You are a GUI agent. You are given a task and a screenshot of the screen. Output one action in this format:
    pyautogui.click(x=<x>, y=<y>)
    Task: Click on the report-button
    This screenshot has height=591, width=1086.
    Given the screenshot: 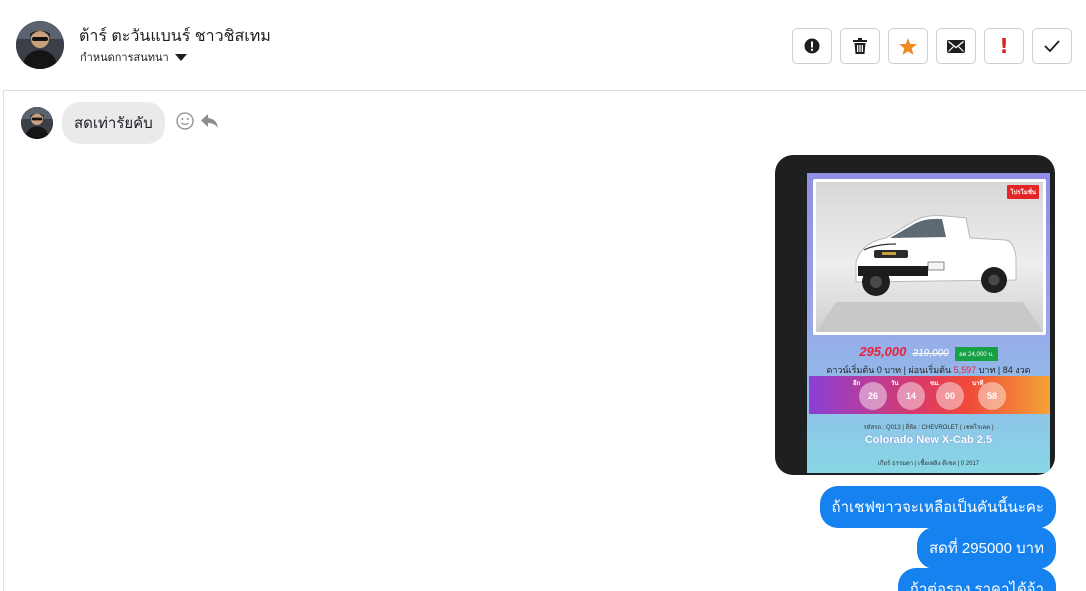 What is the action you would take?
    pyautogui.click(x=812, y=46)
    